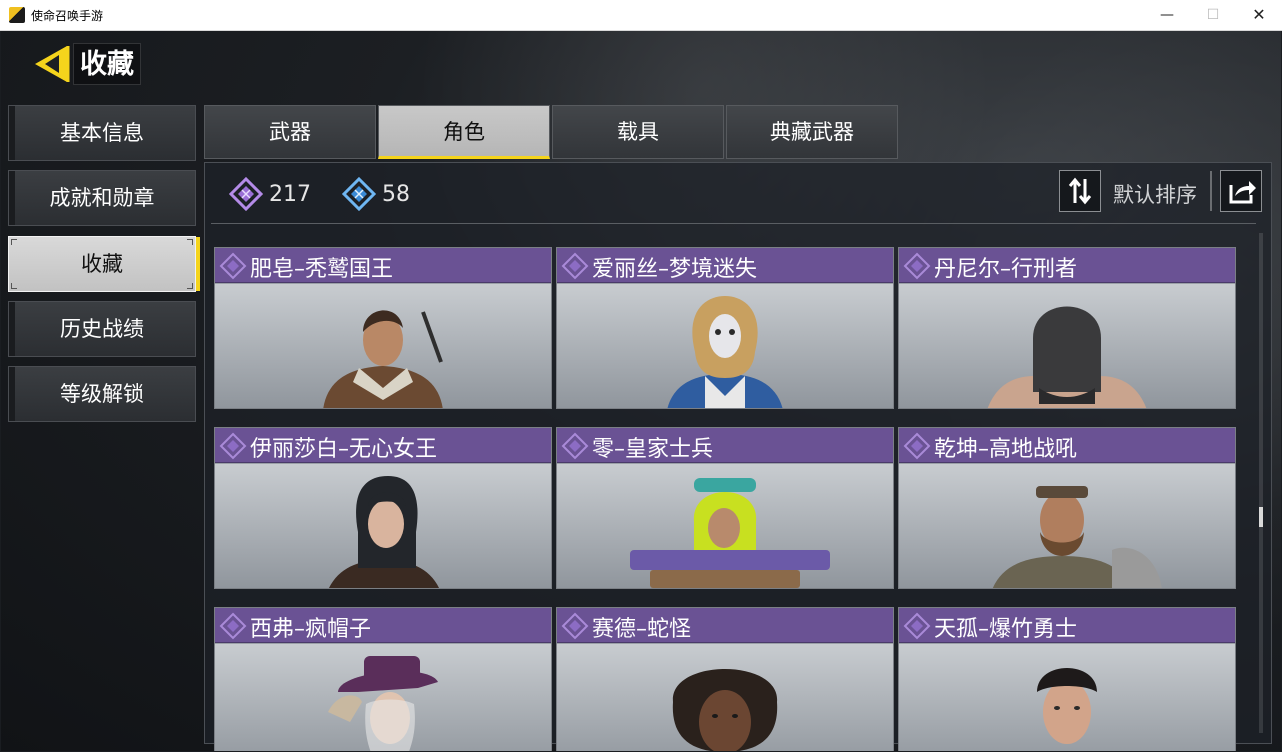 This screenshot has width=1282, height=752. I want to click on character-card: 赛德–蛇怪, so click(725, 679).